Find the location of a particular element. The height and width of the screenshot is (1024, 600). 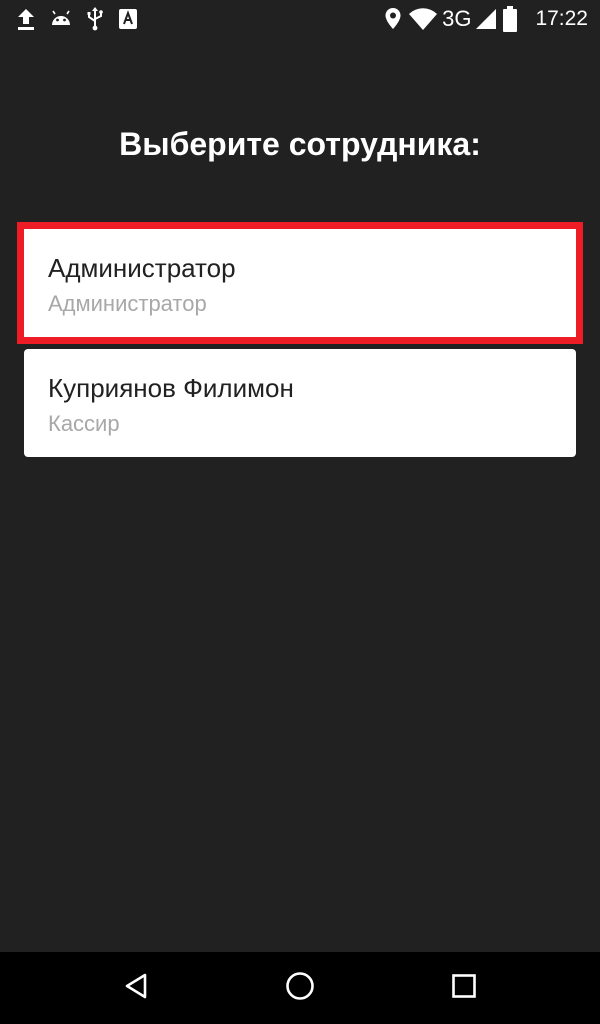

back-button is located at coordinates (136, 988).